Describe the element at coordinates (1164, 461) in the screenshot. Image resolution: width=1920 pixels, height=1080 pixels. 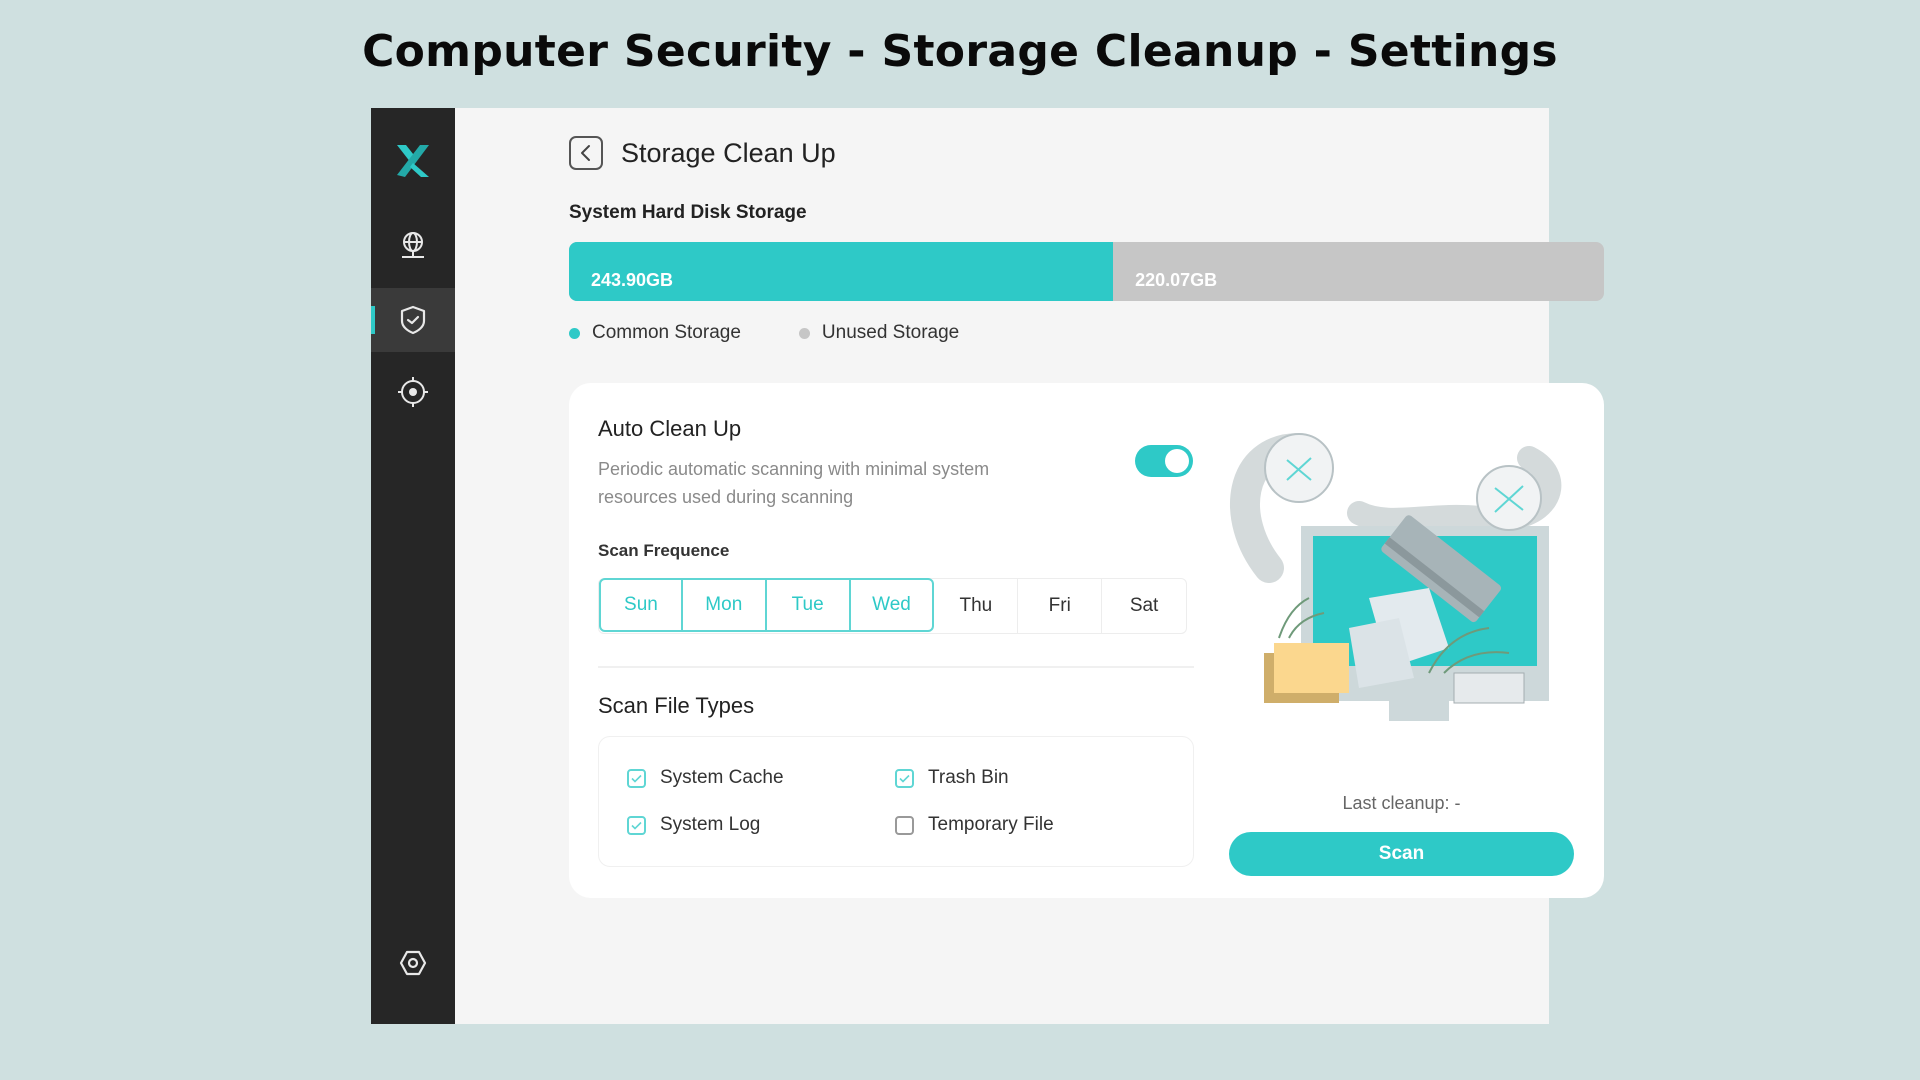
I see `auto-cleanup-toggle` at that location.